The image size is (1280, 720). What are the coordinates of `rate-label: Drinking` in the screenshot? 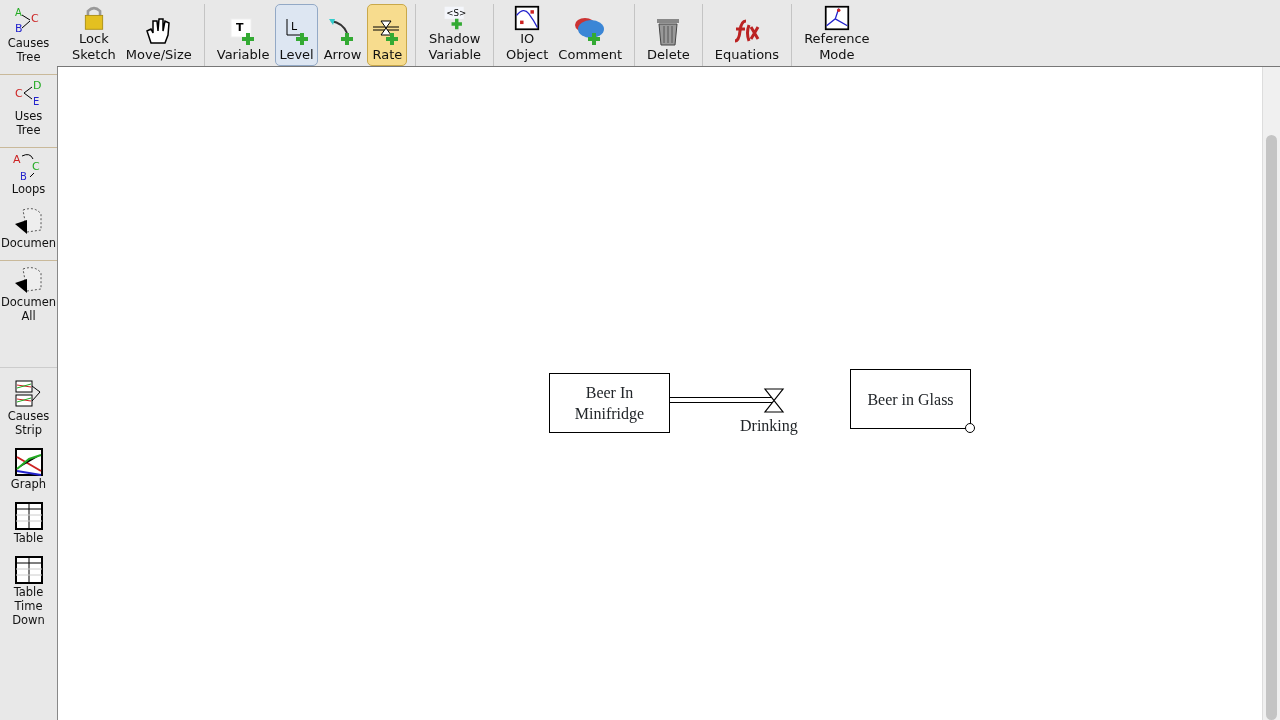 It's located at (769, 426).